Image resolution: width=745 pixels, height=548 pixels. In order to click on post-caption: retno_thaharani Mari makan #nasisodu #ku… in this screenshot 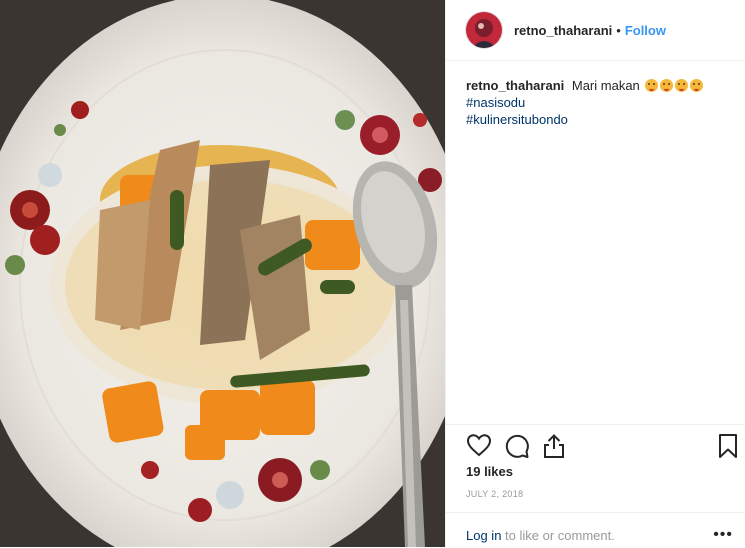, I will do `click(595, 94)`.